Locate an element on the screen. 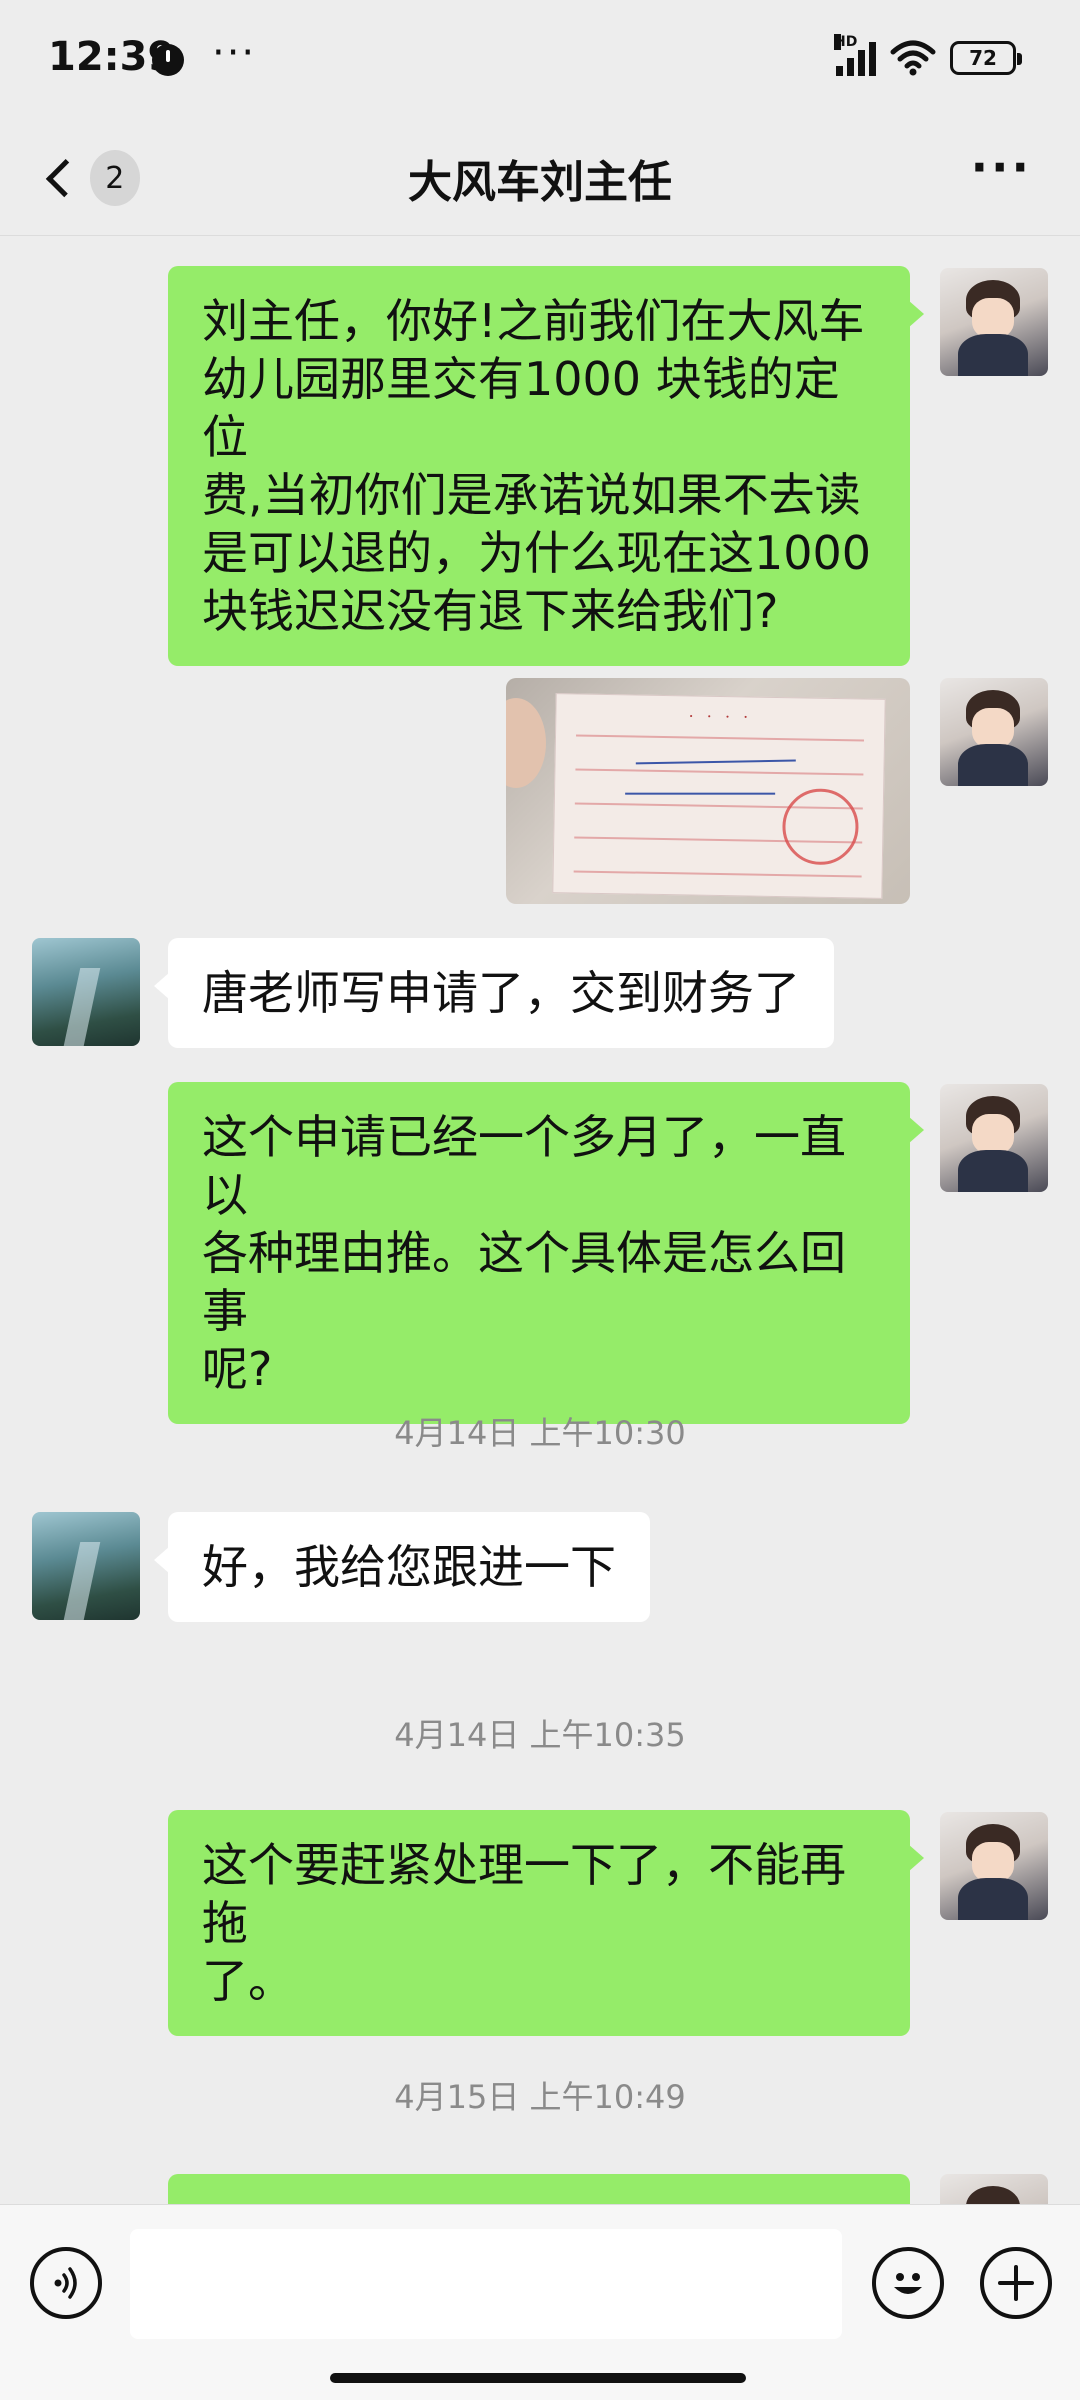  message-timestamp: 4月14日 上午10:30 is located at coordinates (540, 1433).